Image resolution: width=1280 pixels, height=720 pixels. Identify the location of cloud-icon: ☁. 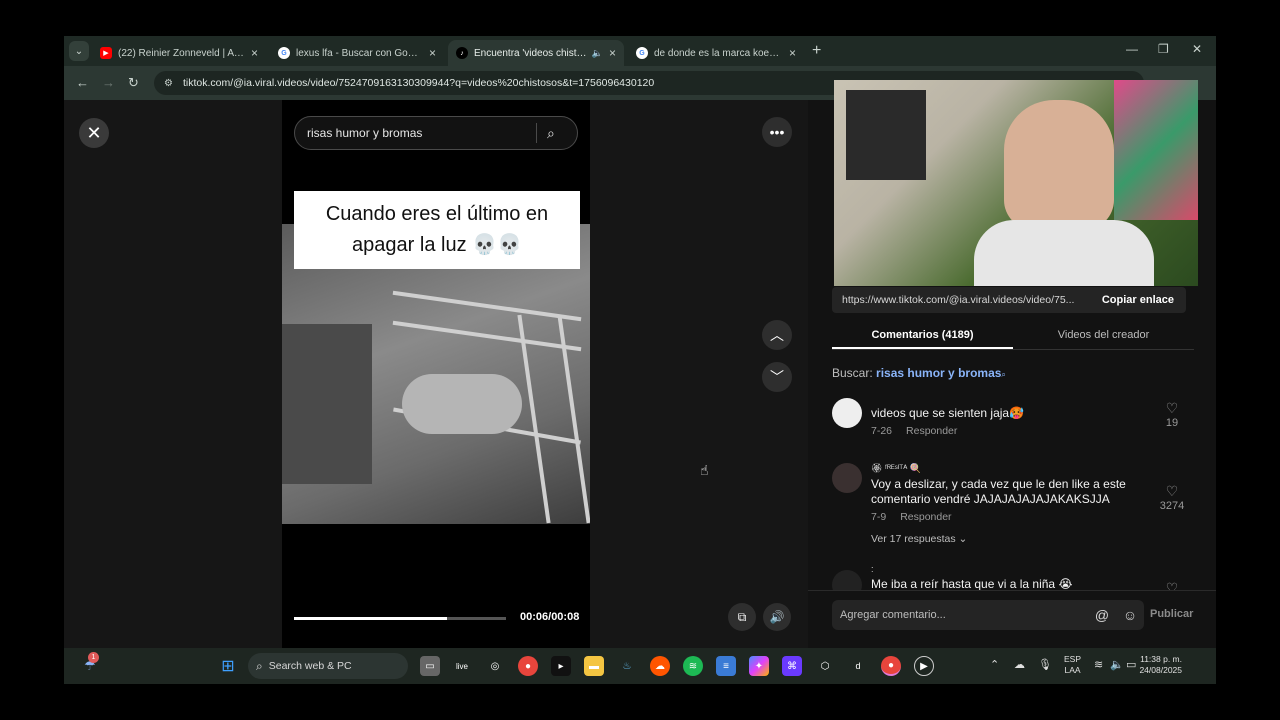
(1019, 664).